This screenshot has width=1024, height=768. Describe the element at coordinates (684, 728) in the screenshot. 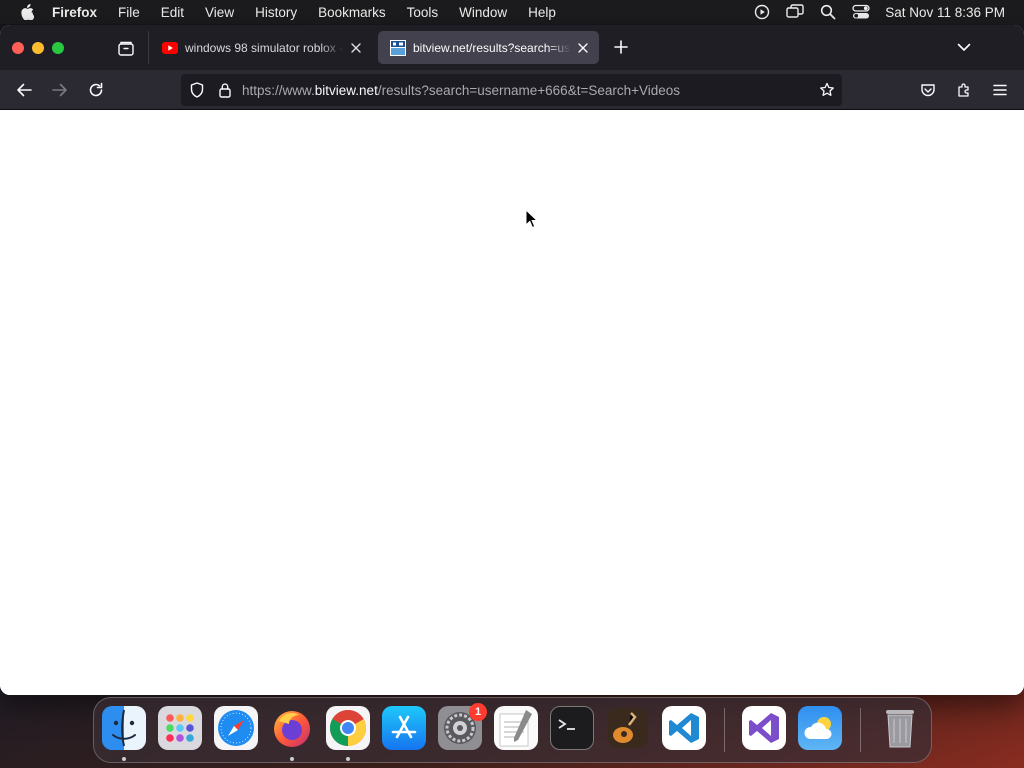

I see `dock-vscode-icon` at that location.